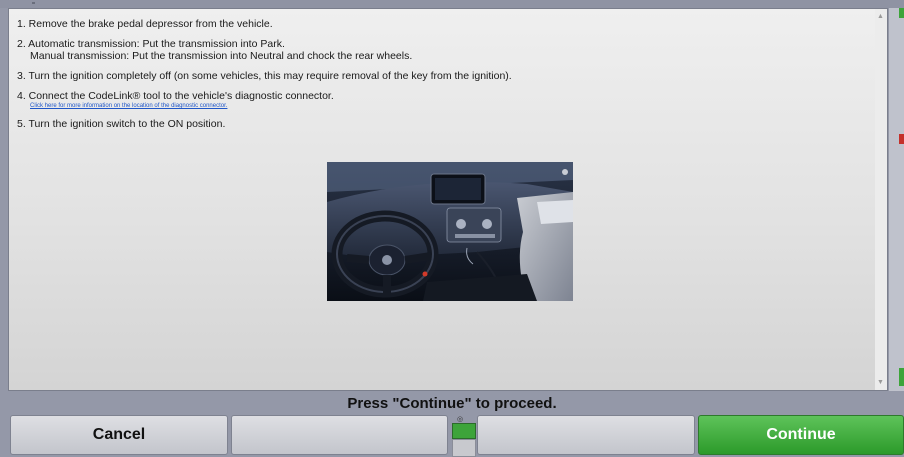  Describe the element at coordinates (880, 16) in the screenshot. I see `scroll-up-icon: ▲` at that location.